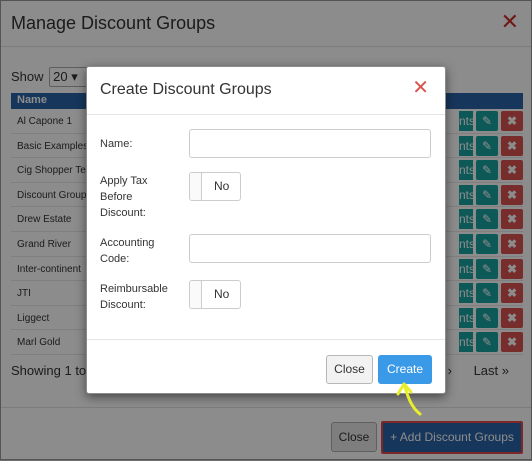  What do you see at coordinates (310, 248) in the screenshot?
I see `accounting-code-field` at bounding box center [310, 248].